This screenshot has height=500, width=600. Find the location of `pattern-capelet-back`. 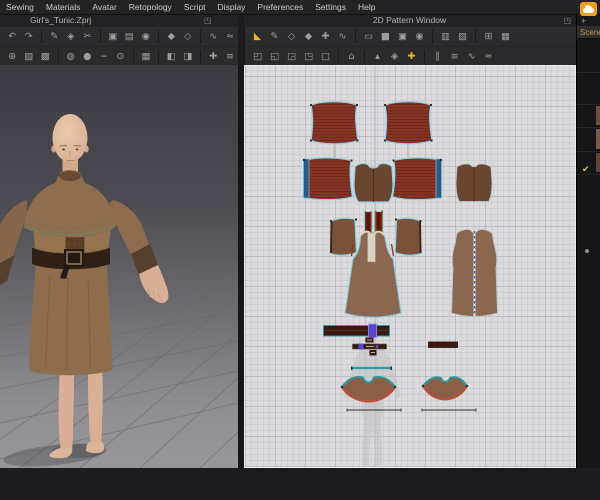

pattern-capelet-back is located at coordinates (445, 388).